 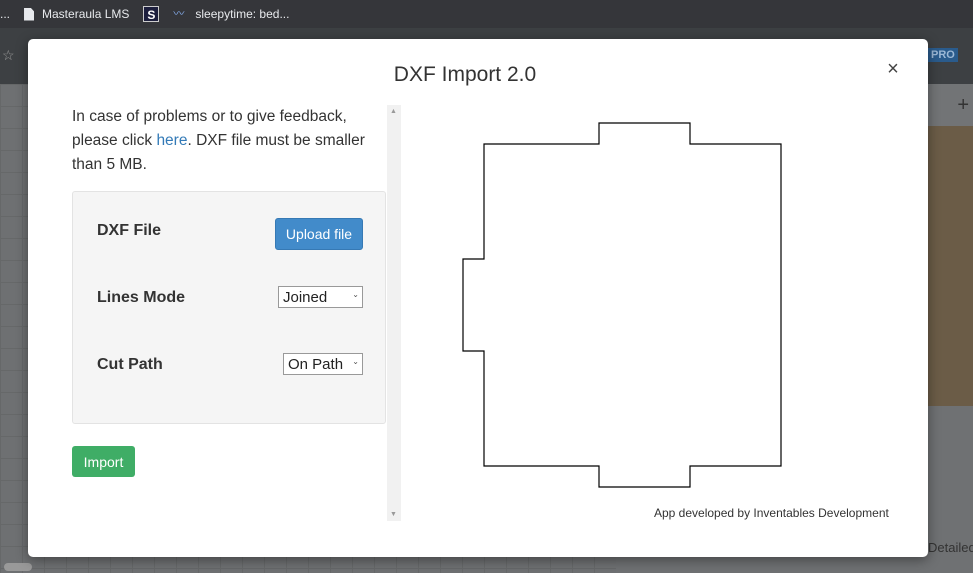 What do you see at coordinates (949, 266) in the screenshot?
I see `material-preview` at bounding box center [949, 266].